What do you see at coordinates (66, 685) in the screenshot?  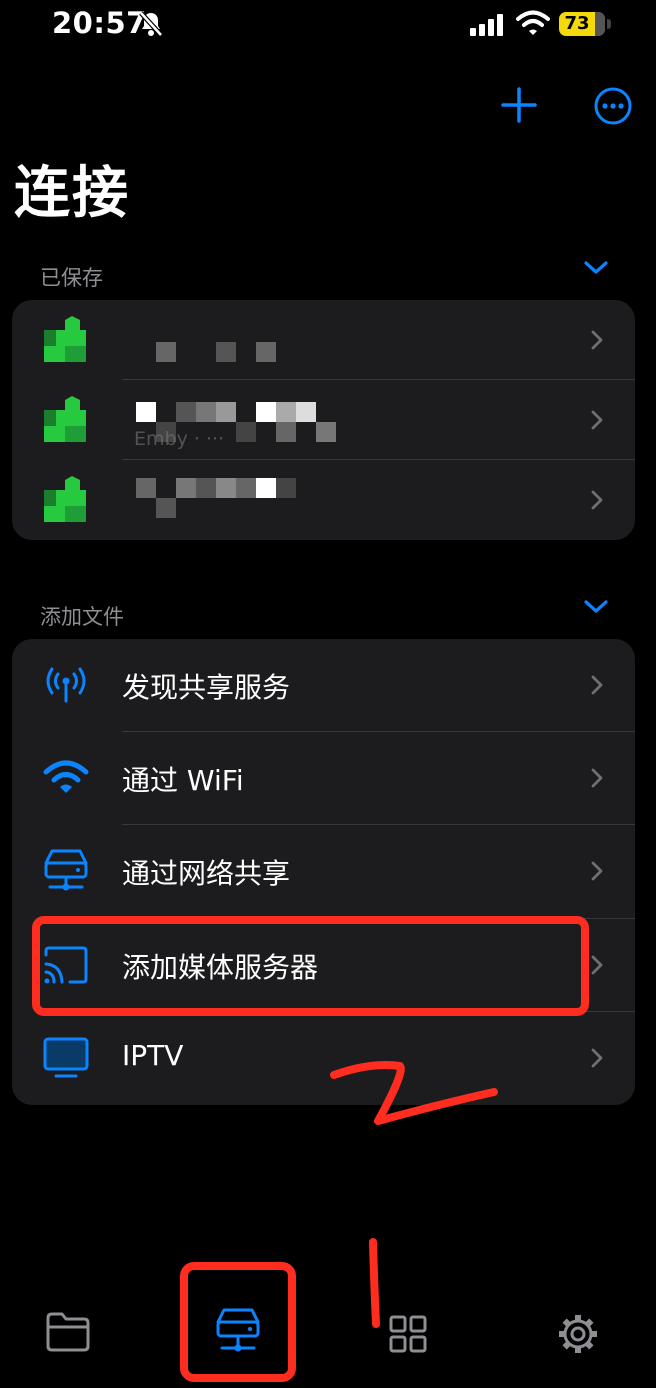 I see `antenna-icon` at bounding box center [66, 685].